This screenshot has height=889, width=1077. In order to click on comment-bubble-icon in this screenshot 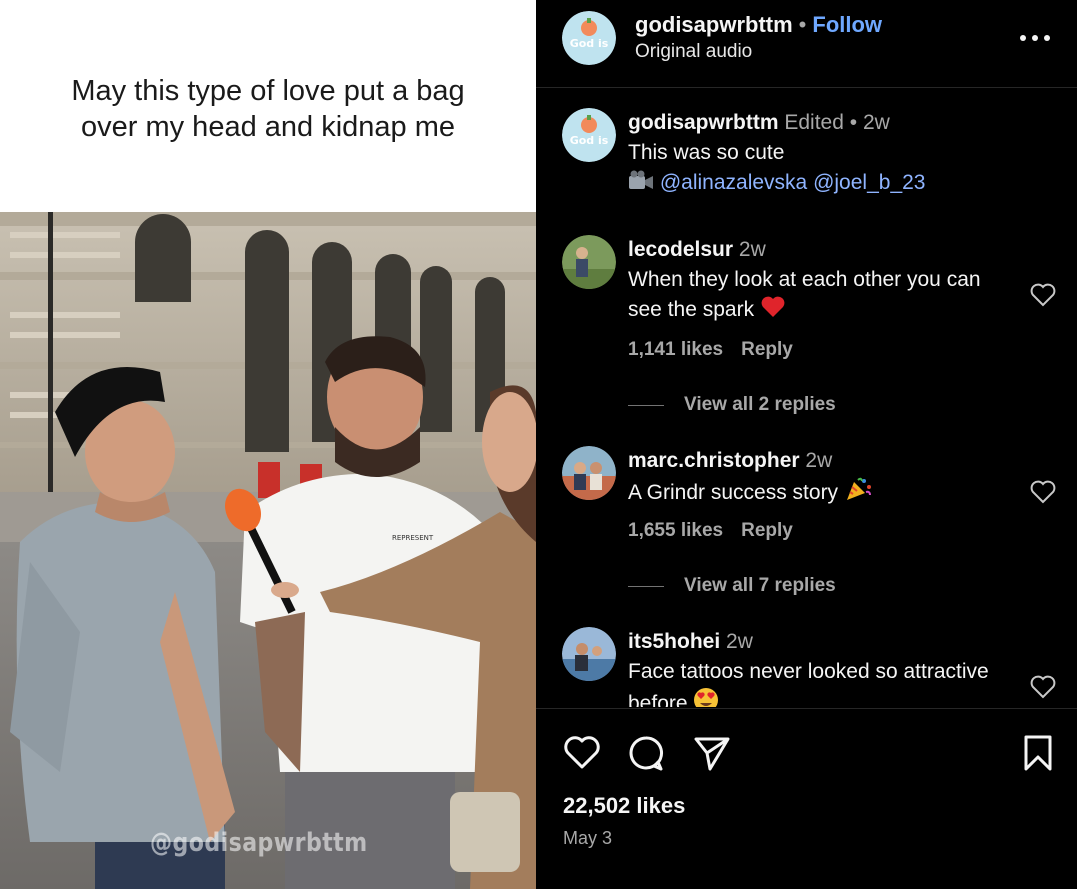, I will do `click(646, 753)`.